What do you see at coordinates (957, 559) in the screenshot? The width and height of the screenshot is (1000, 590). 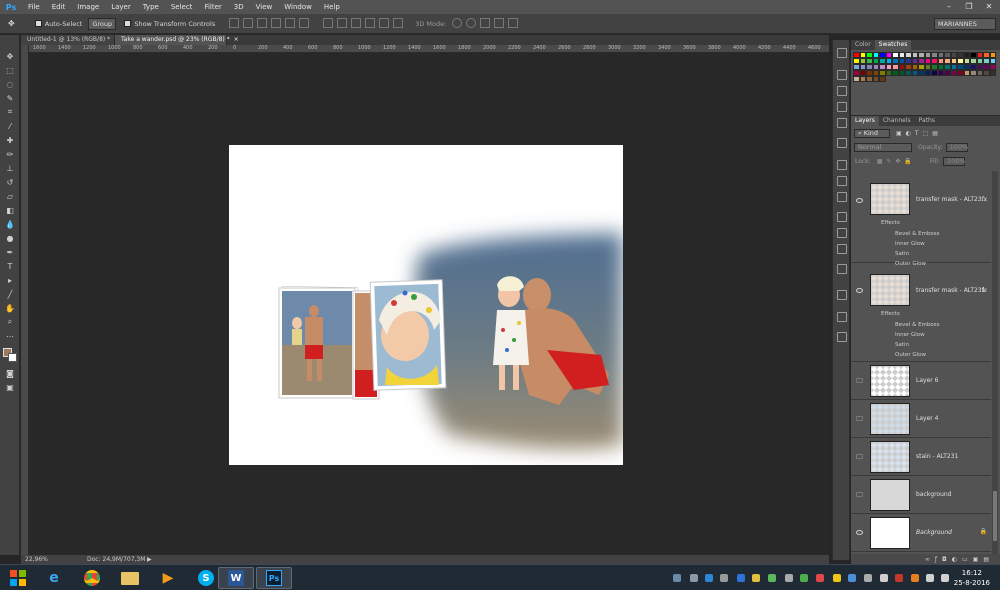 I see `adjustment-layer-icon: ◐` at bounding box center [957, 559].